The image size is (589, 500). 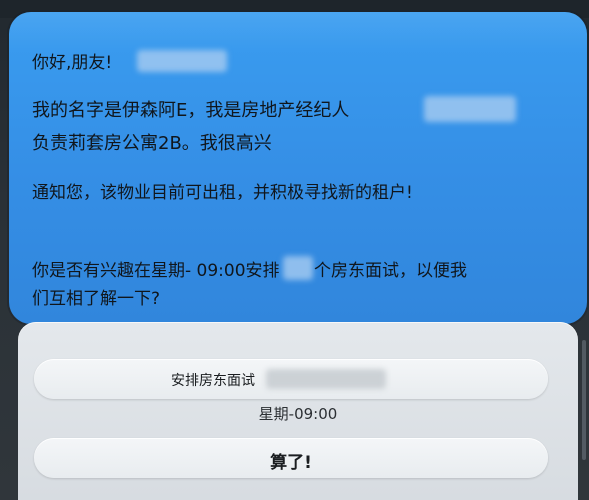 I want to click on redacted-count, so click(x=298, y=268).